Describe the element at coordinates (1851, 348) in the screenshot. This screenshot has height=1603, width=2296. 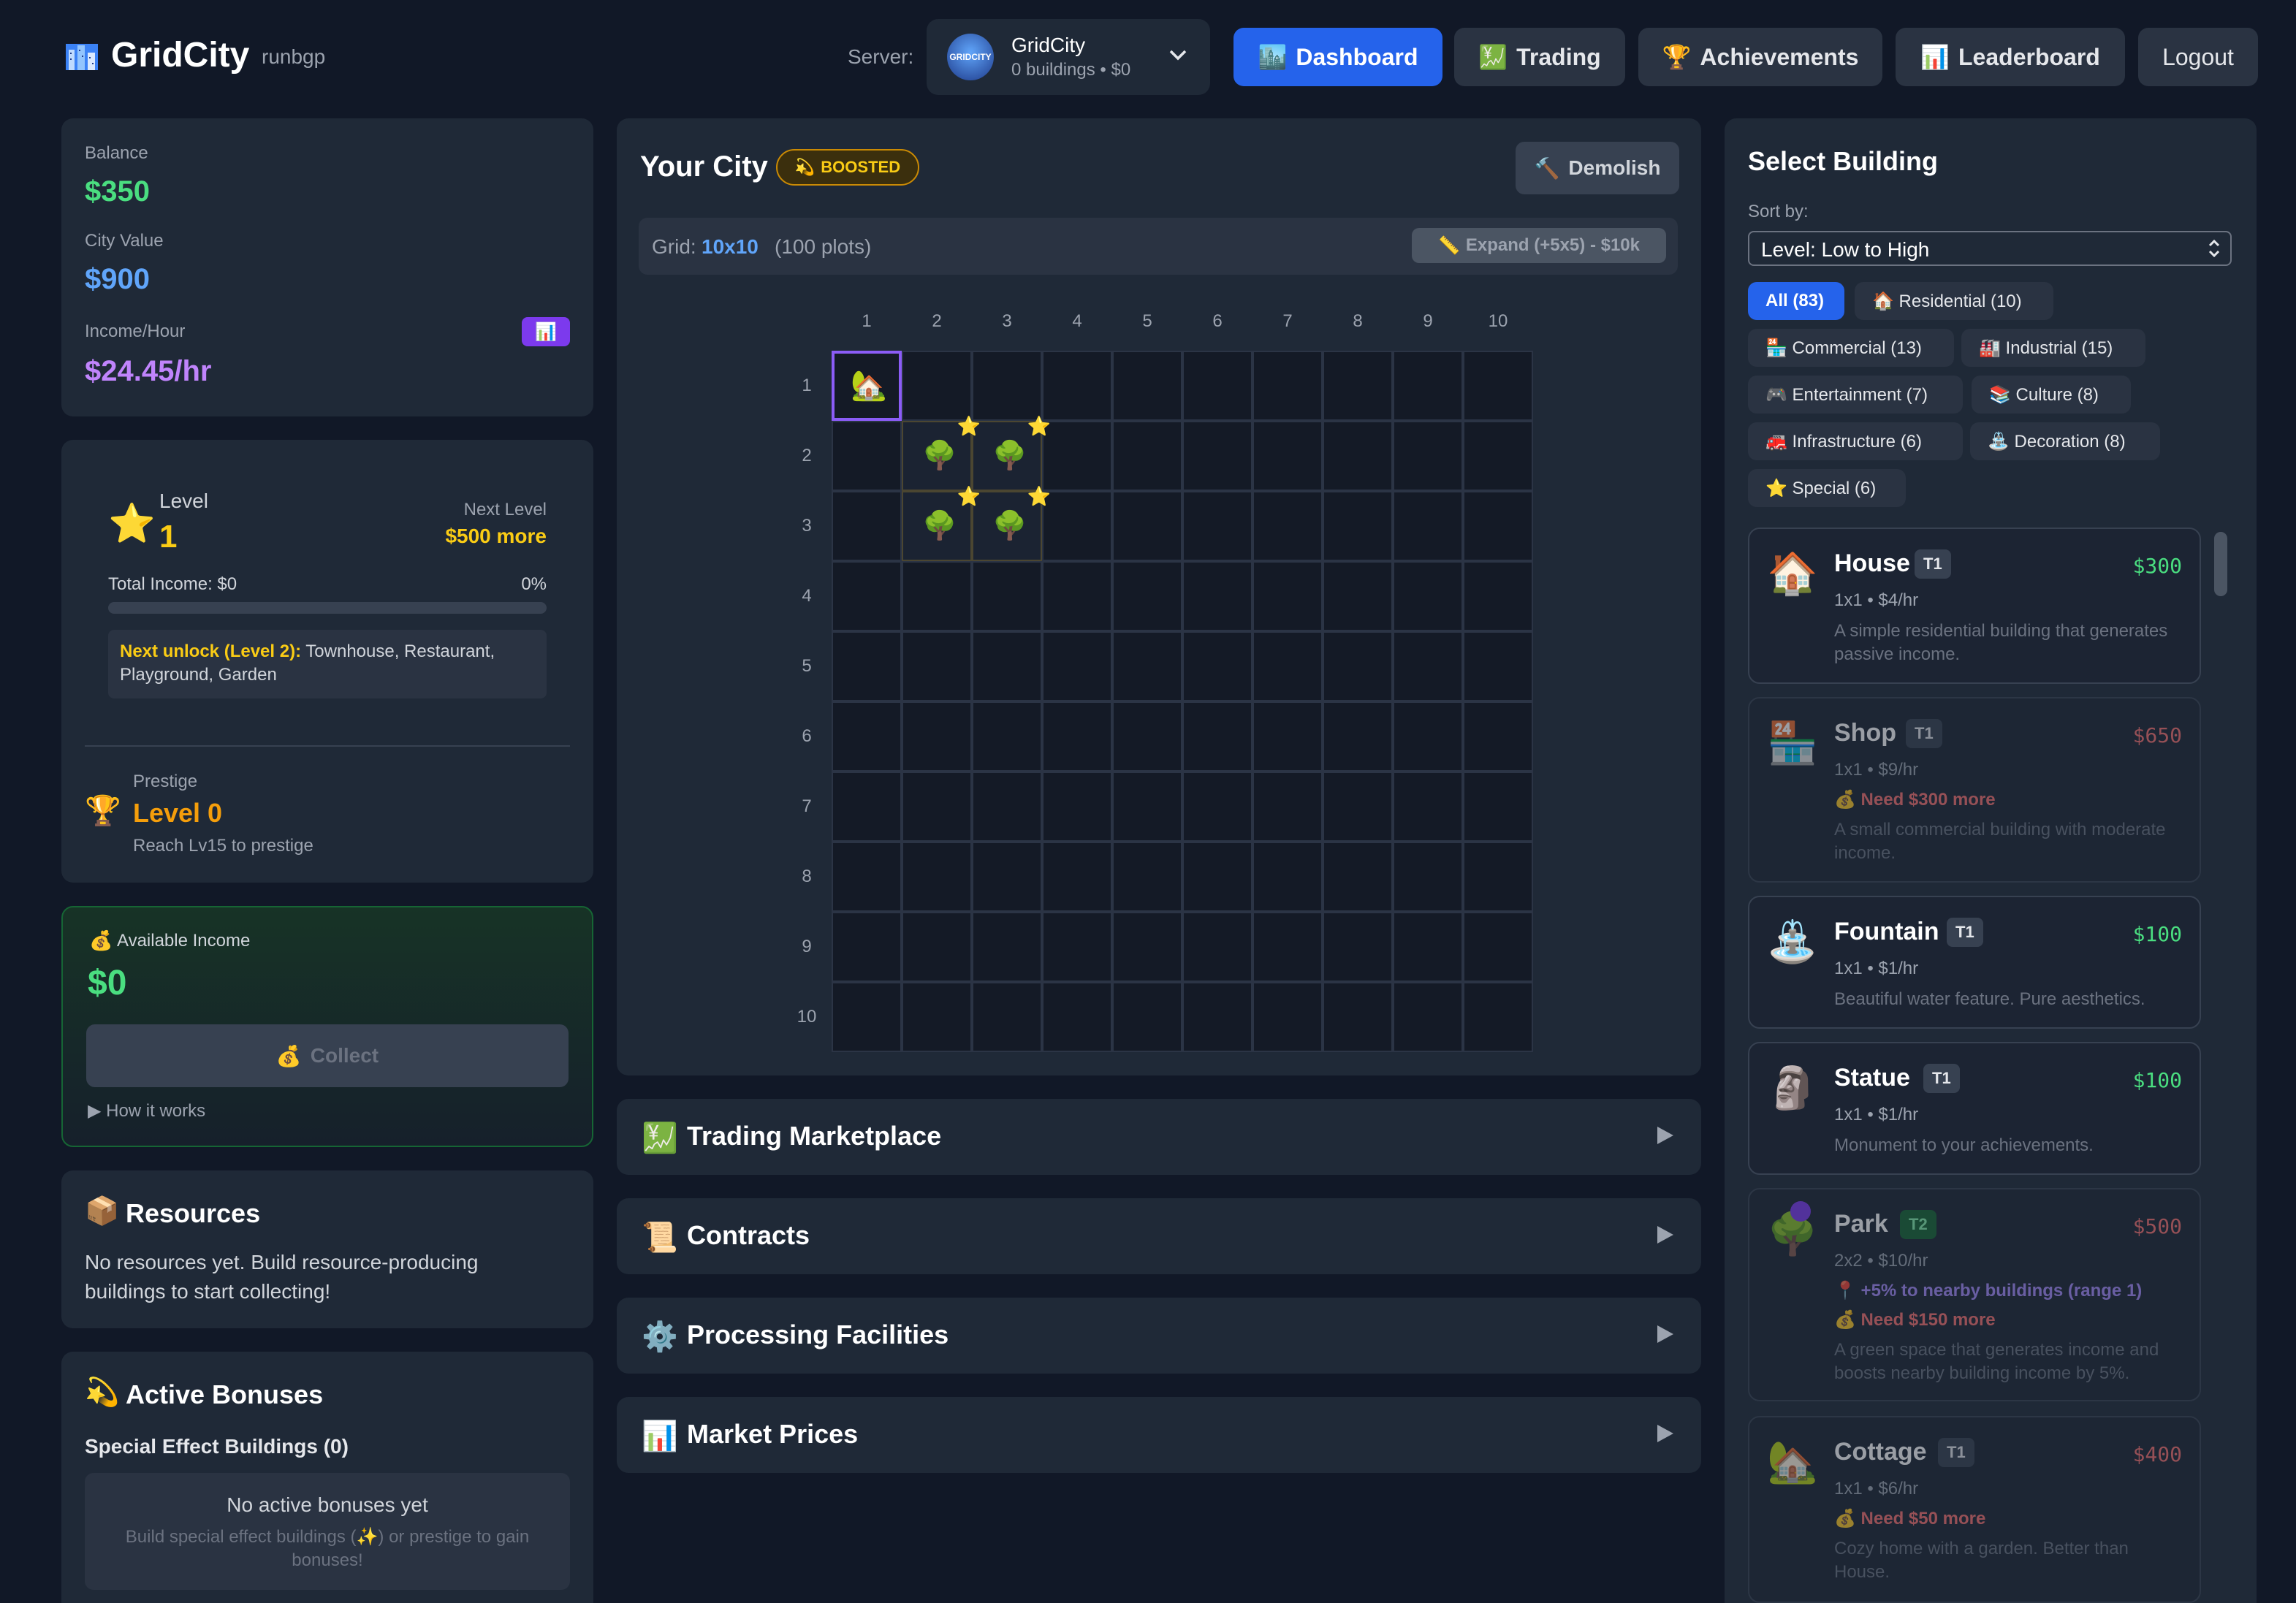
I see `category-filter-chip: 🏪 Commercial (13)` at that location.